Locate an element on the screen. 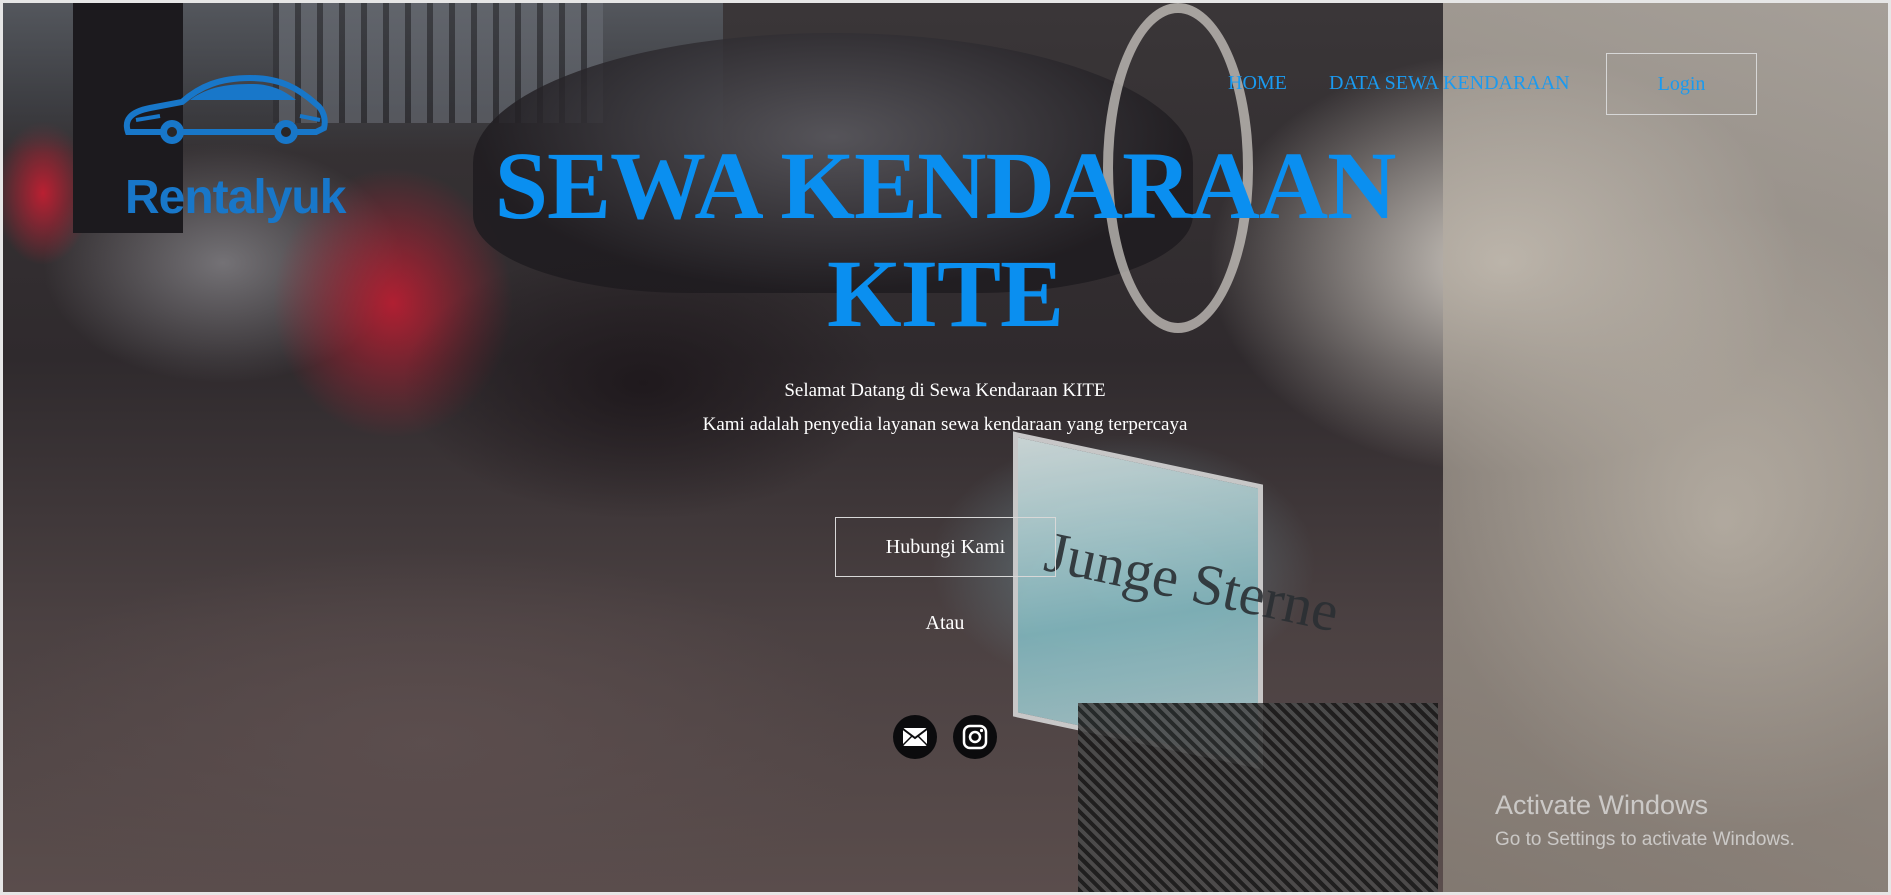 This screenshot has width=1891, height=895. login-button: Login is located at coordinates (1681, 84).